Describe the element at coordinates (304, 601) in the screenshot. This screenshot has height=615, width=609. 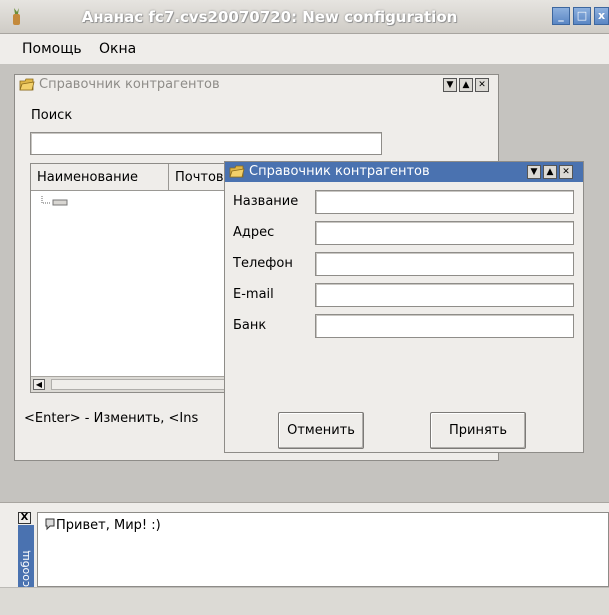
I see `status-bar` at that location.